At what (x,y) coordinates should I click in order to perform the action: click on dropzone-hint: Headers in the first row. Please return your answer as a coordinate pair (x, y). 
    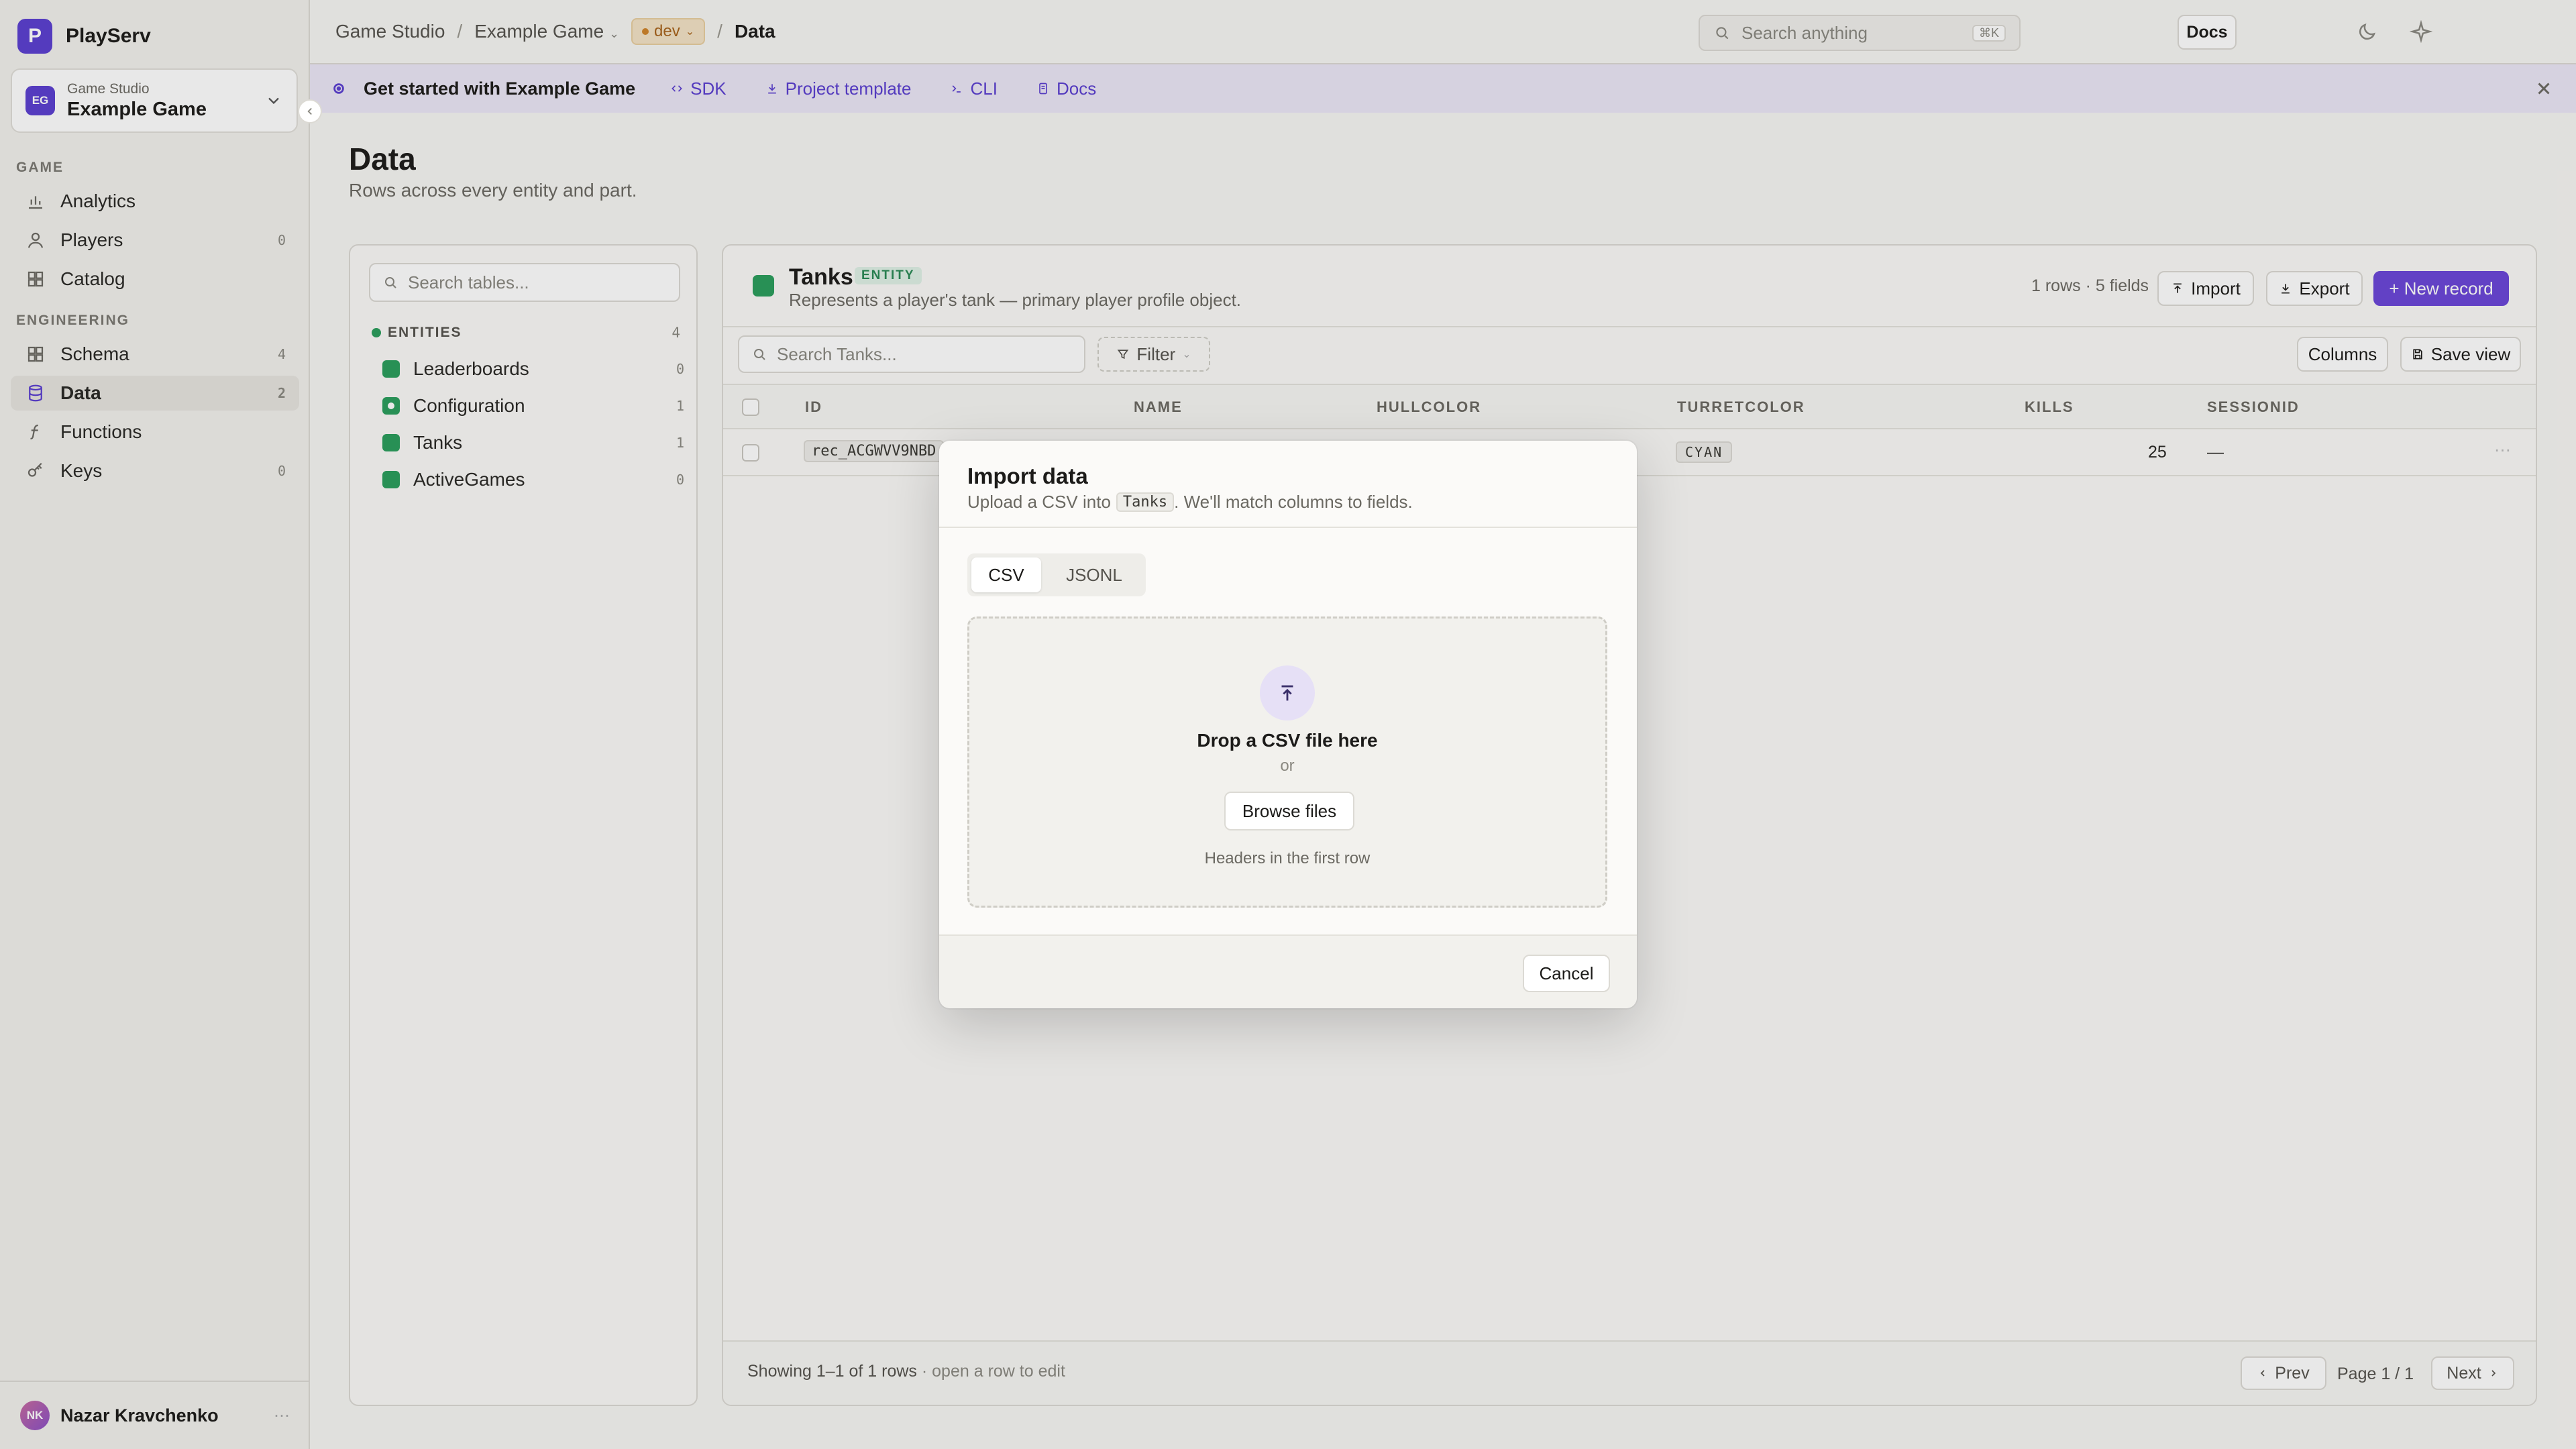
    Looking at the image, I should click on (1287, 858).